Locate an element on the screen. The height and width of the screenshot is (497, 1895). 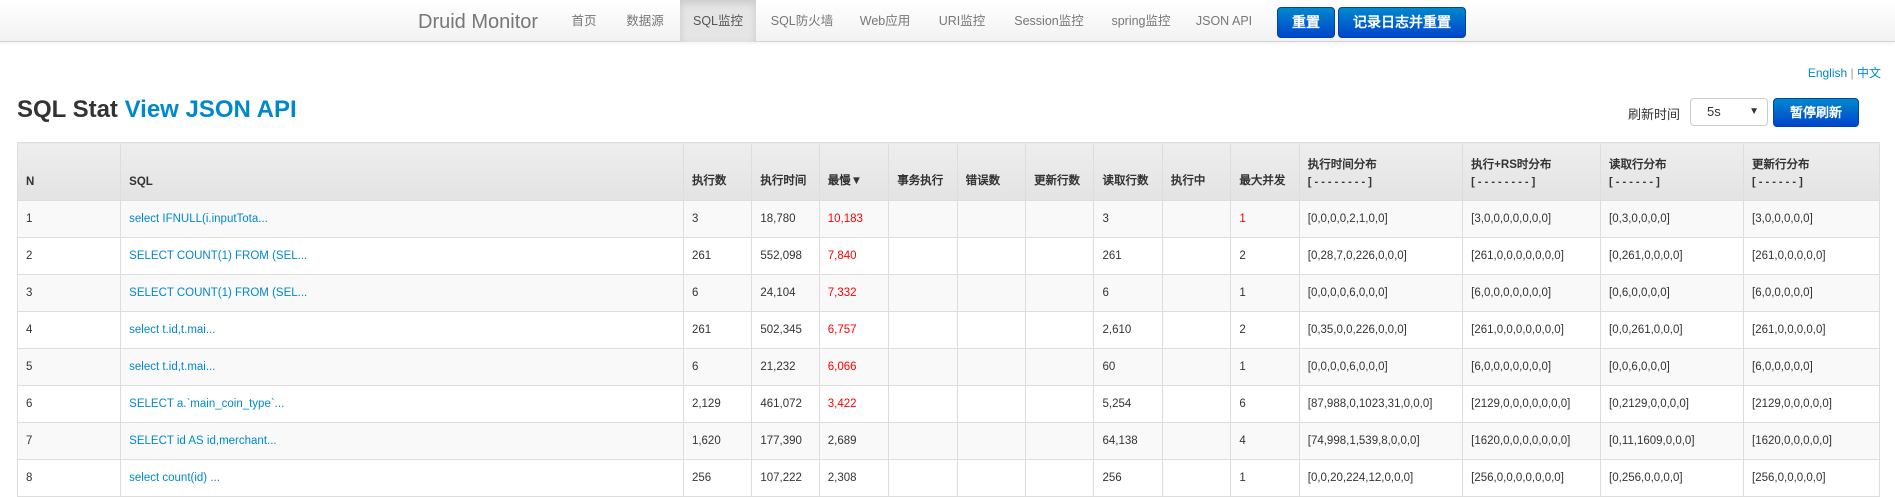
cell-read-rows: 261 is located at coordinates (1128, 256).